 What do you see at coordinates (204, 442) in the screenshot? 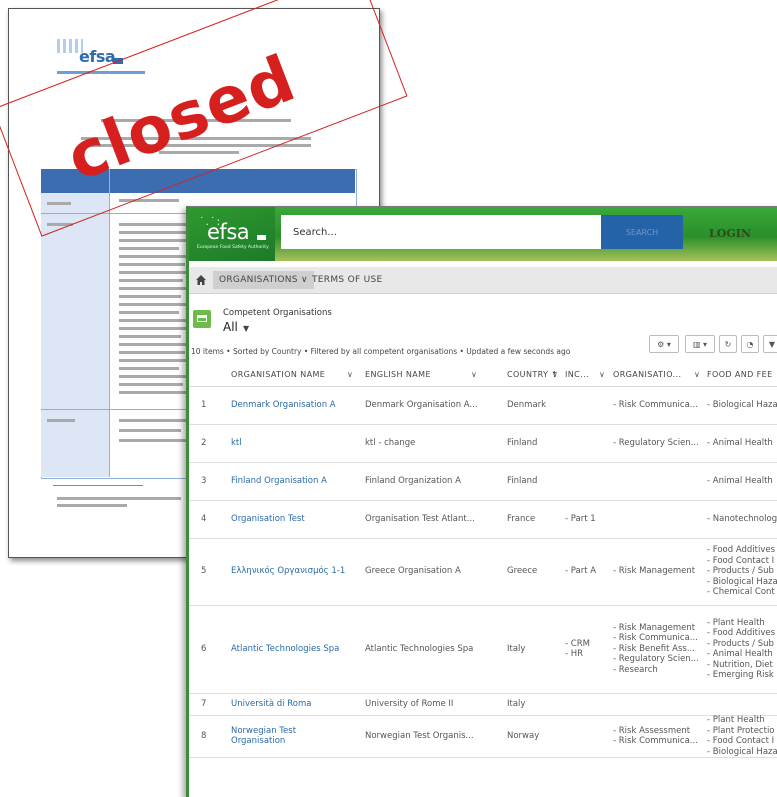
I see `row-number: 2` at bounding box center [204, 442].